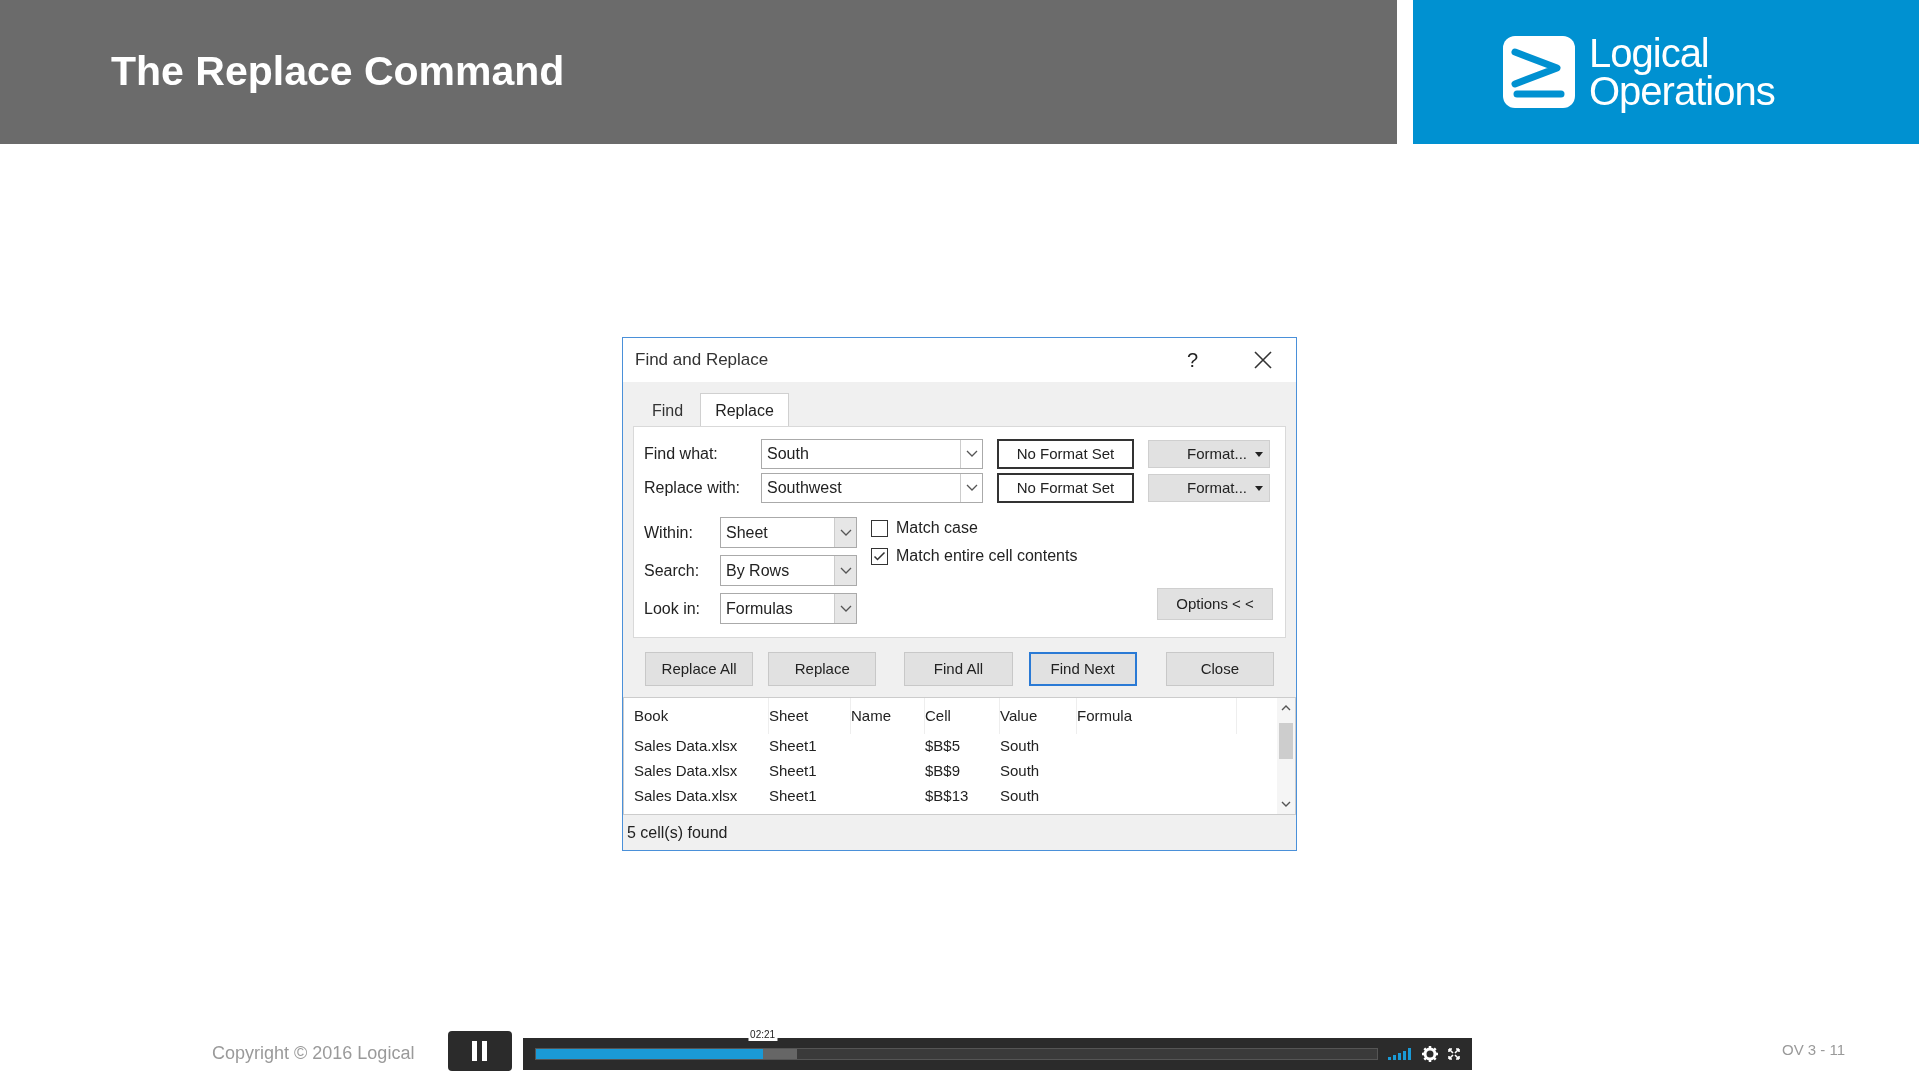 The width and height of the screenshot is (1919, 1079). Describe the element at coordinates (888, 716) in the screenshot. I see `column-header: Name` at that location.